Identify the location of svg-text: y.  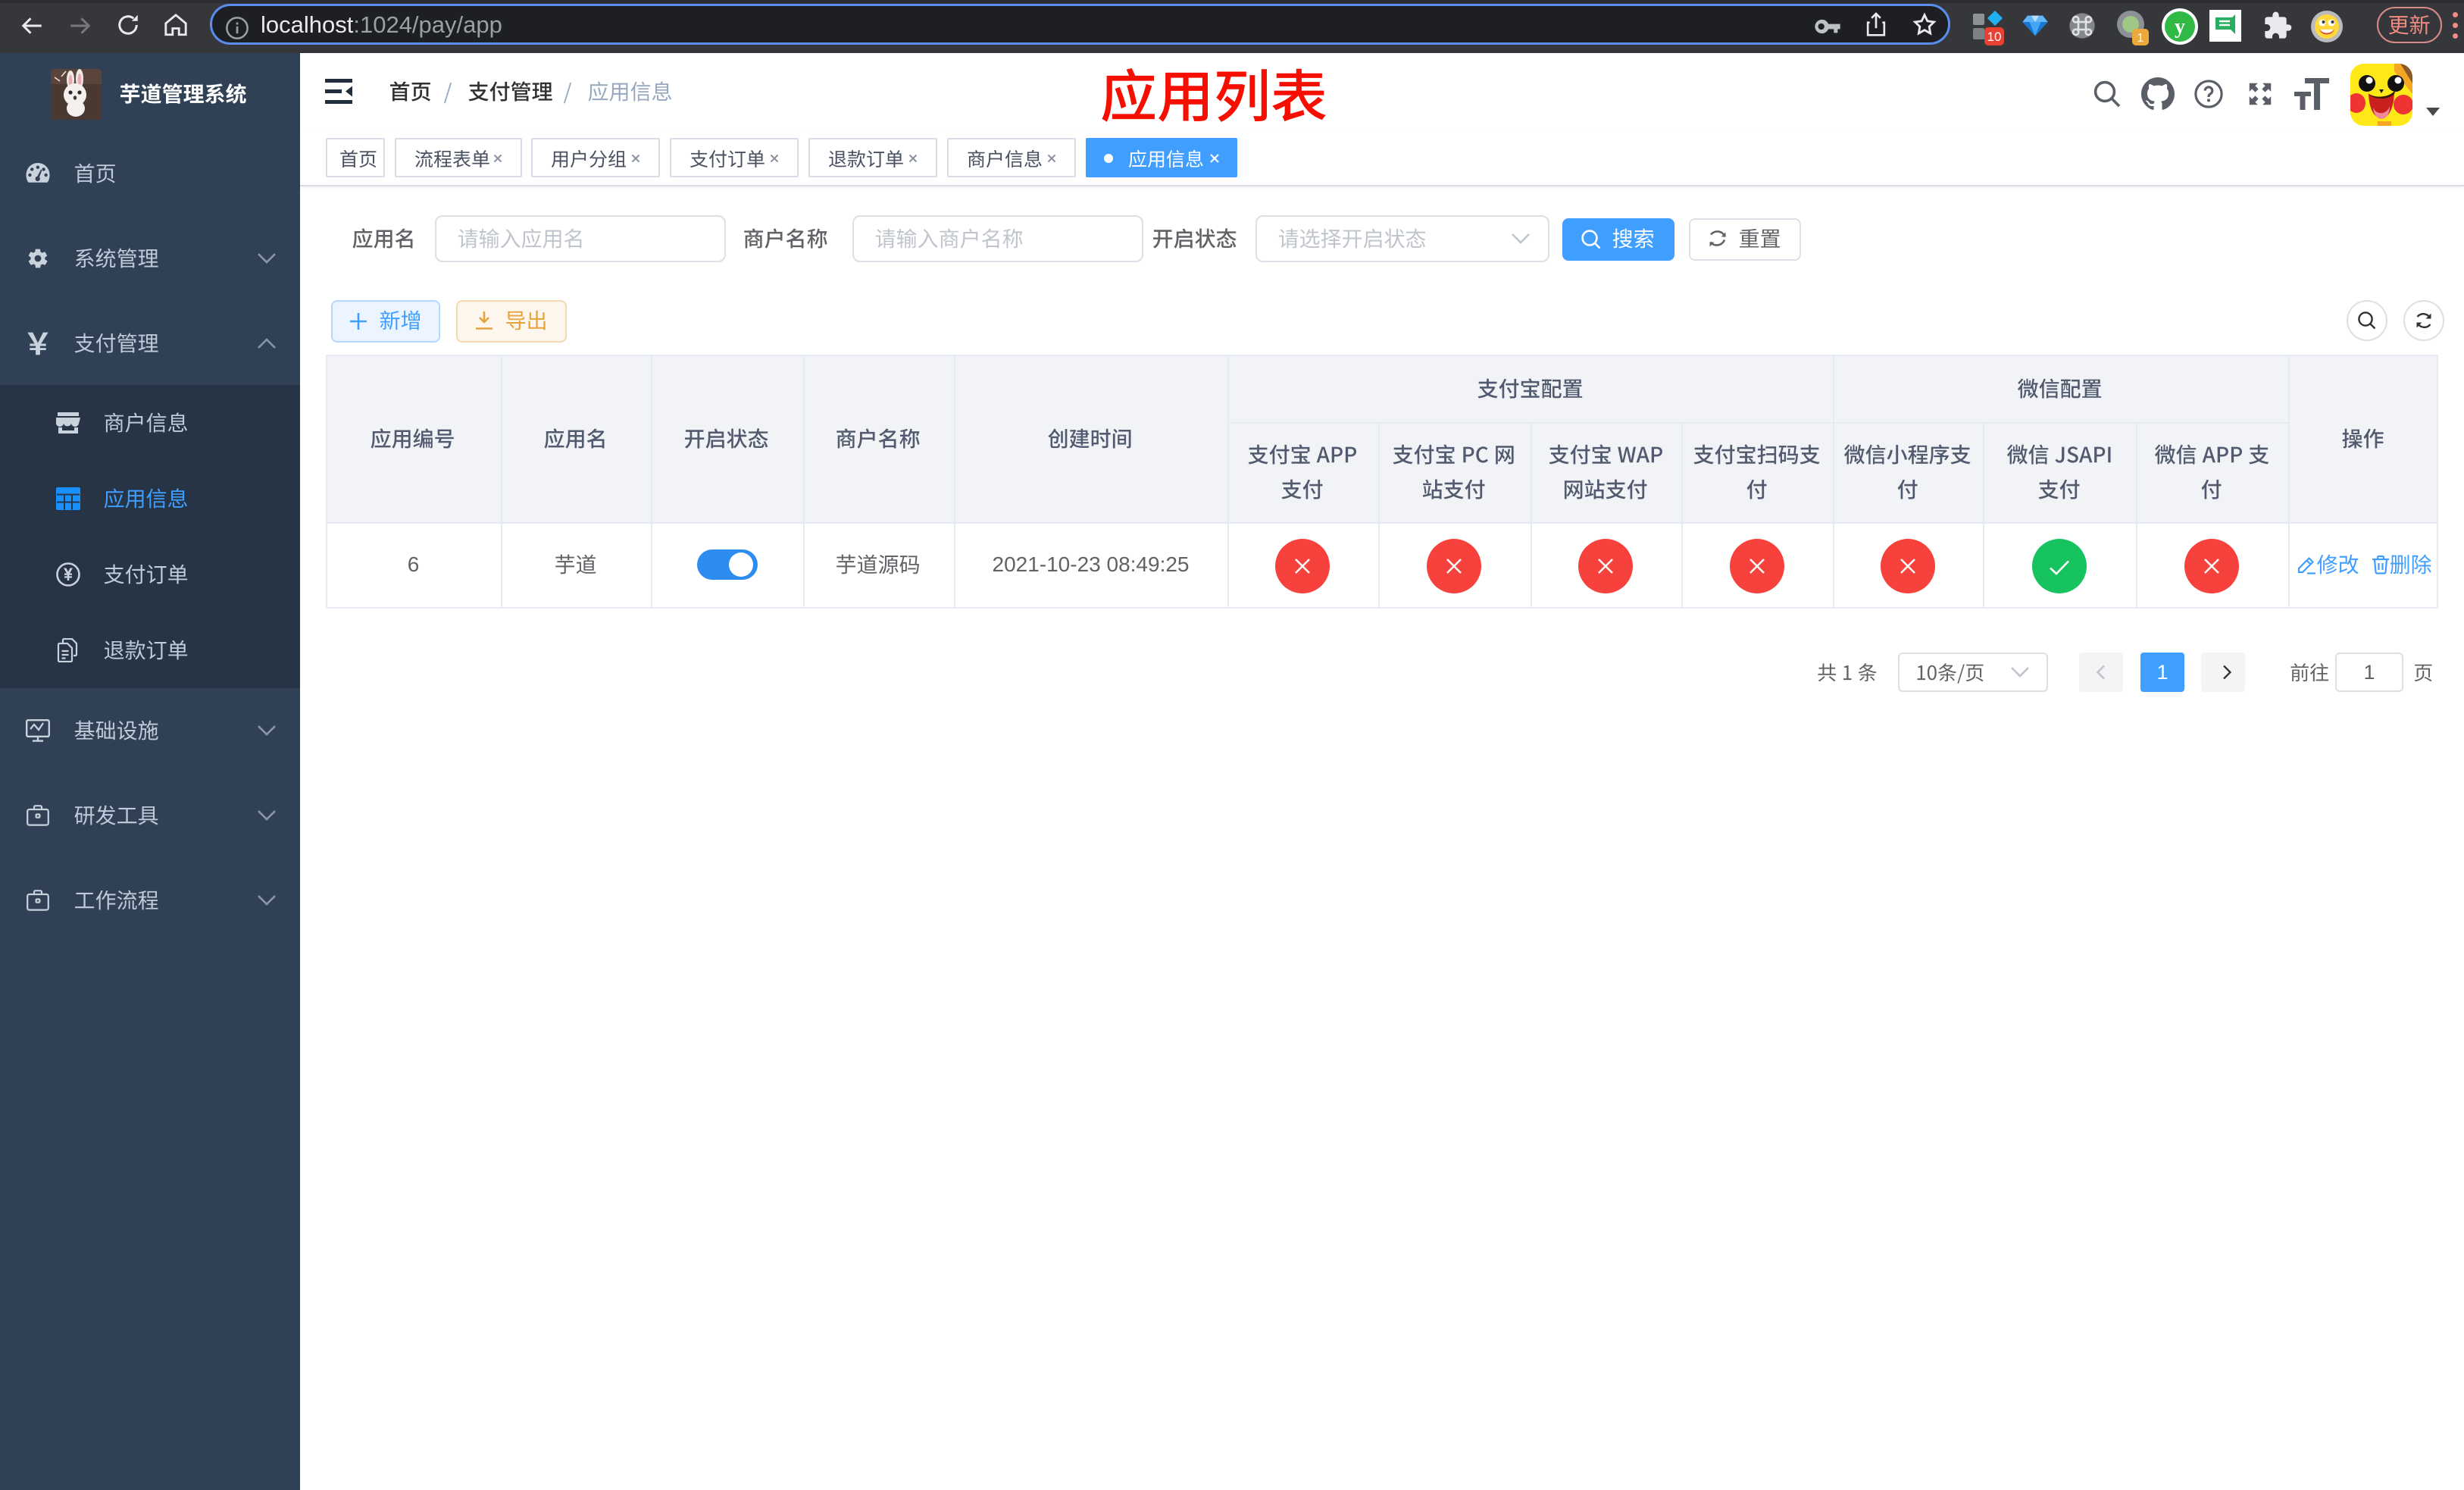
(2180, 27).